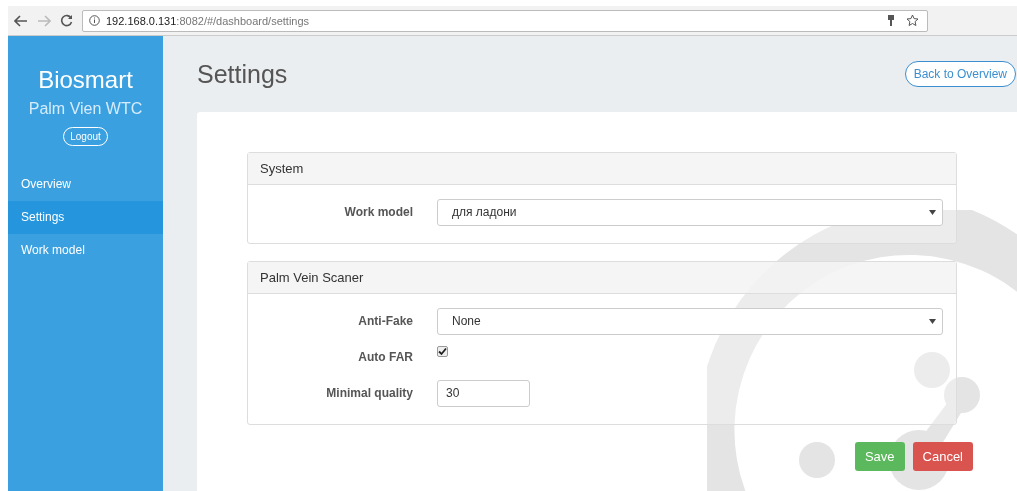  What do you see at coordinates (442, 351) in the screenshot?
I see `checkbox` at bounding box center [442, 351].